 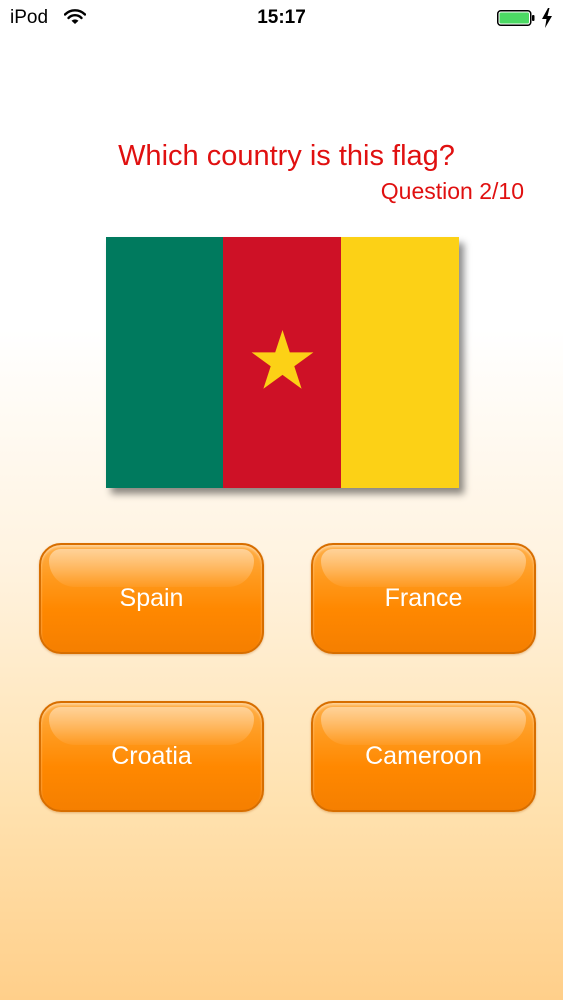 I want to click on question-text: Which country is this flag?, so click(x=286, y=156).